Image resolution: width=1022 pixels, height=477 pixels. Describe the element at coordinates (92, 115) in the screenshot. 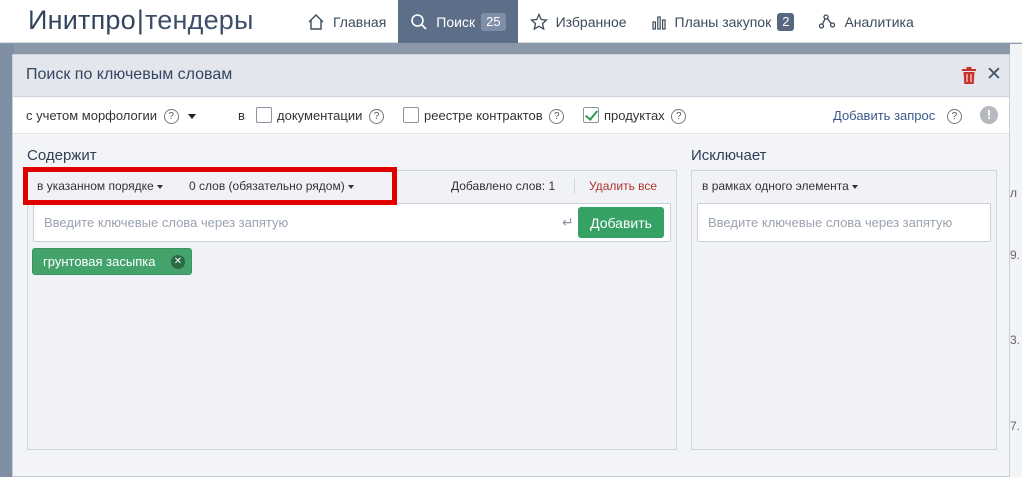

I see `morphology-label: с учетом морфологии` at that location.